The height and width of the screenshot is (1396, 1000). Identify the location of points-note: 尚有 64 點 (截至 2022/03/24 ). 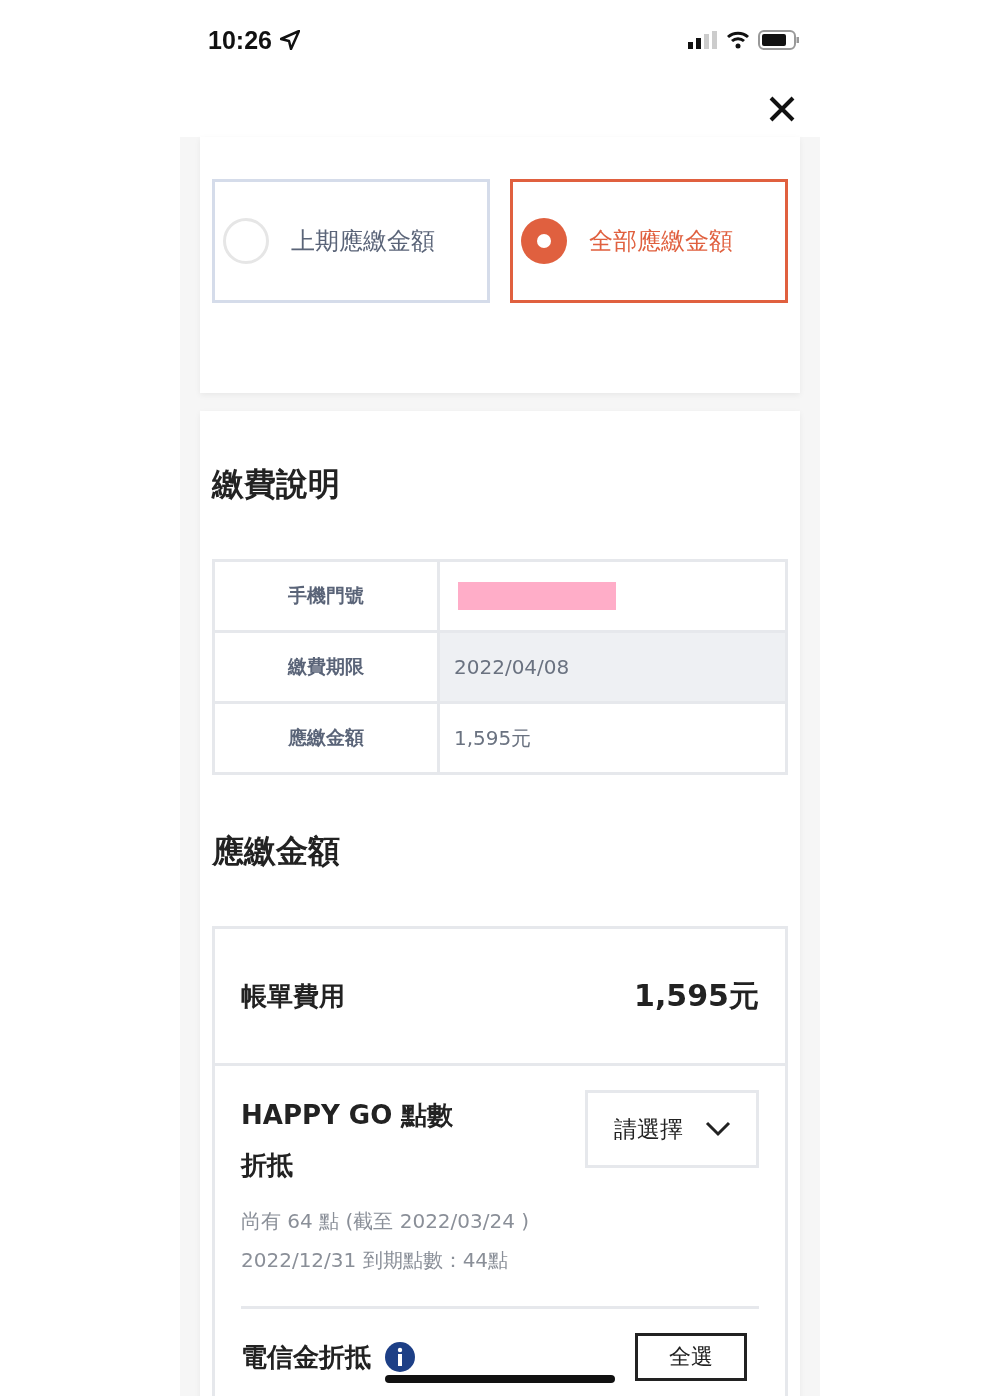
(386, 1221).